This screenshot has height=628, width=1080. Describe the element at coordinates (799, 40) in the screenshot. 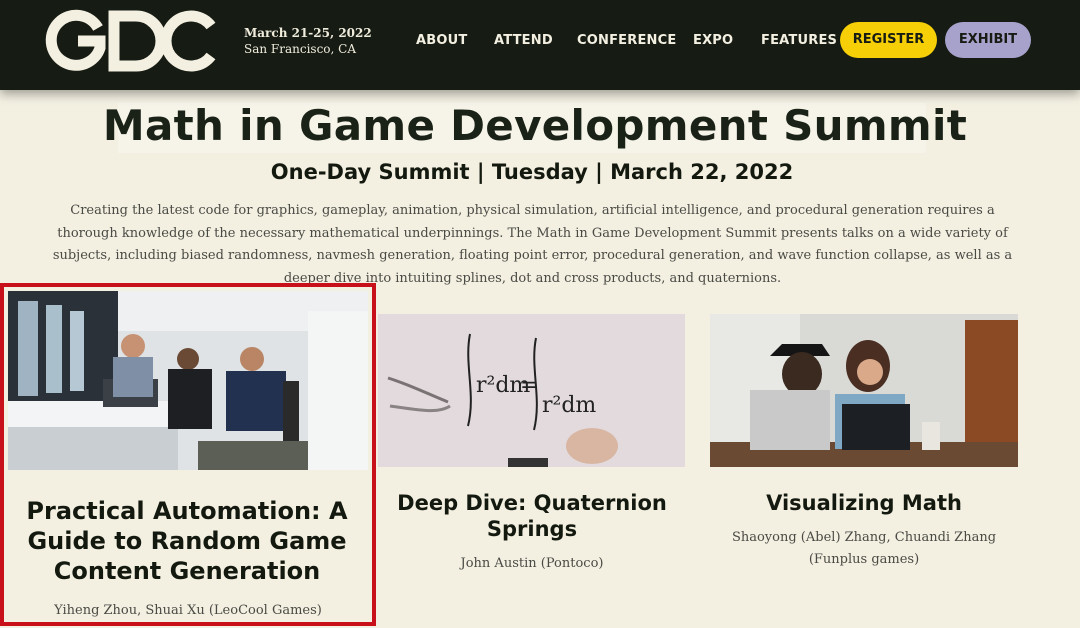

I see `nav-features: FEATURES` at that location.